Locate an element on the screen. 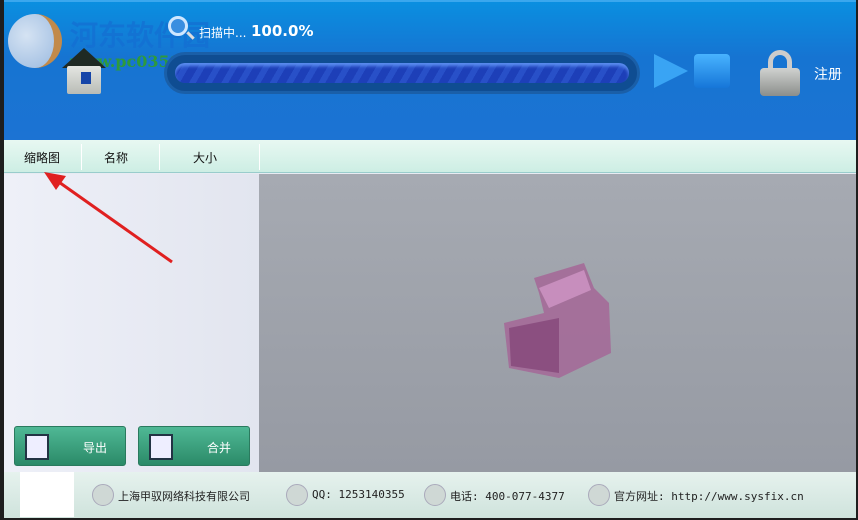  qq-icon is located at coordinates (297, 495).